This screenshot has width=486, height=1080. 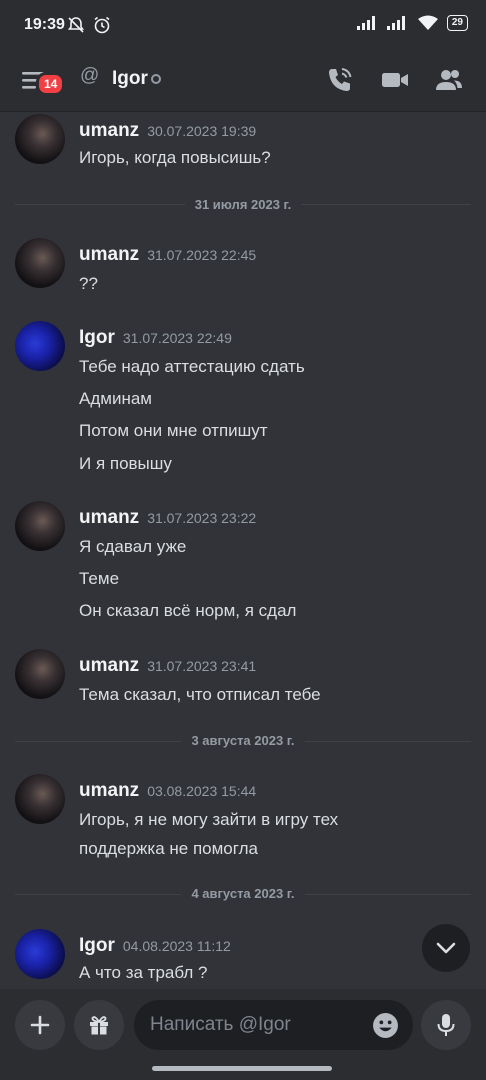 I want to click on channel-title: Igor, so click(x=130, y=79).